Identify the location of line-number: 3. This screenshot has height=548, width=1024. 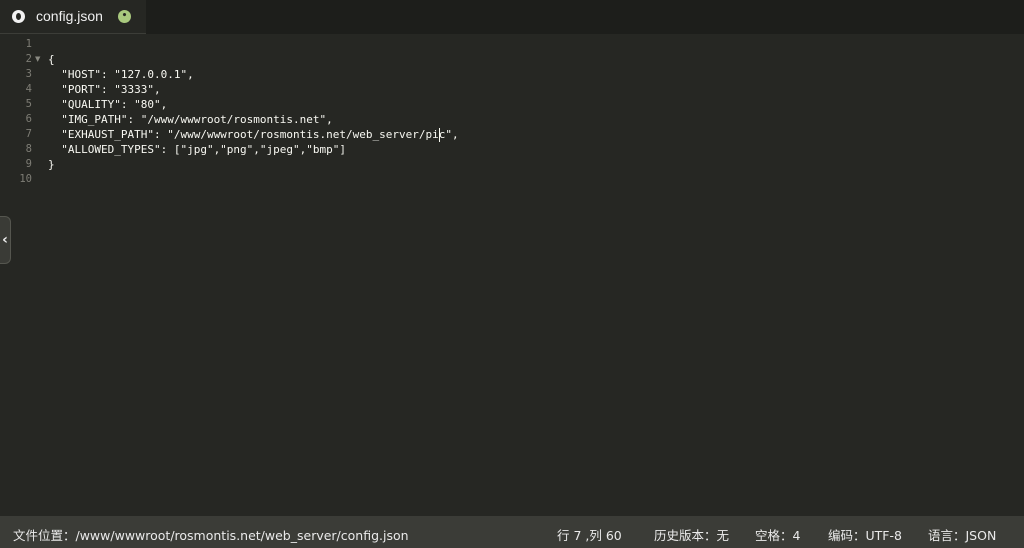
(28, 74).